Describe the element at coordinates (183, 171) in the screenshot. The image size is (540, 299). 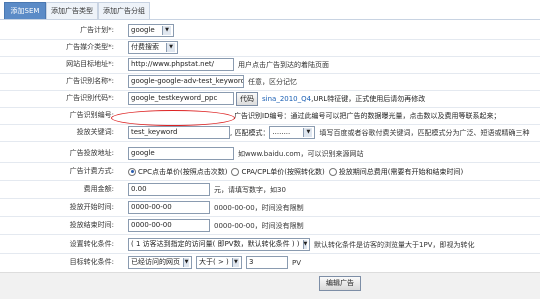
I see `billing-option-cpc: CPC点击单价(按照点击次数)` at that location.